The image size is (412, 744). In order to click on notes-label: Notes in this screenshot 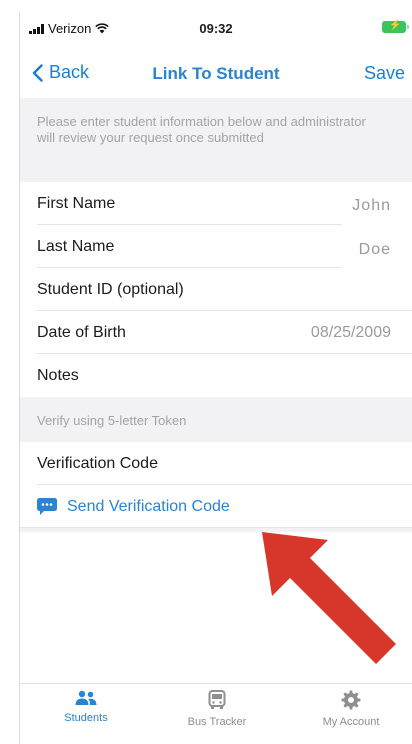, I will do `click(58, 375)`.